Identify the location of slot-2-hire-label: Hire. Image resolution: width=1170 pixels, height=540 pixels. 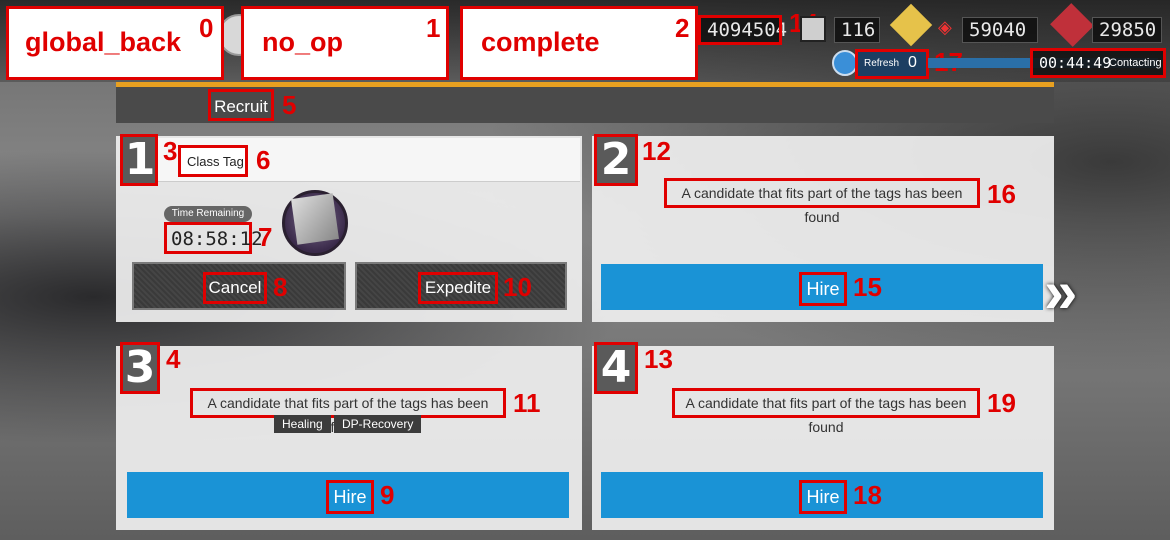
(823, 289).